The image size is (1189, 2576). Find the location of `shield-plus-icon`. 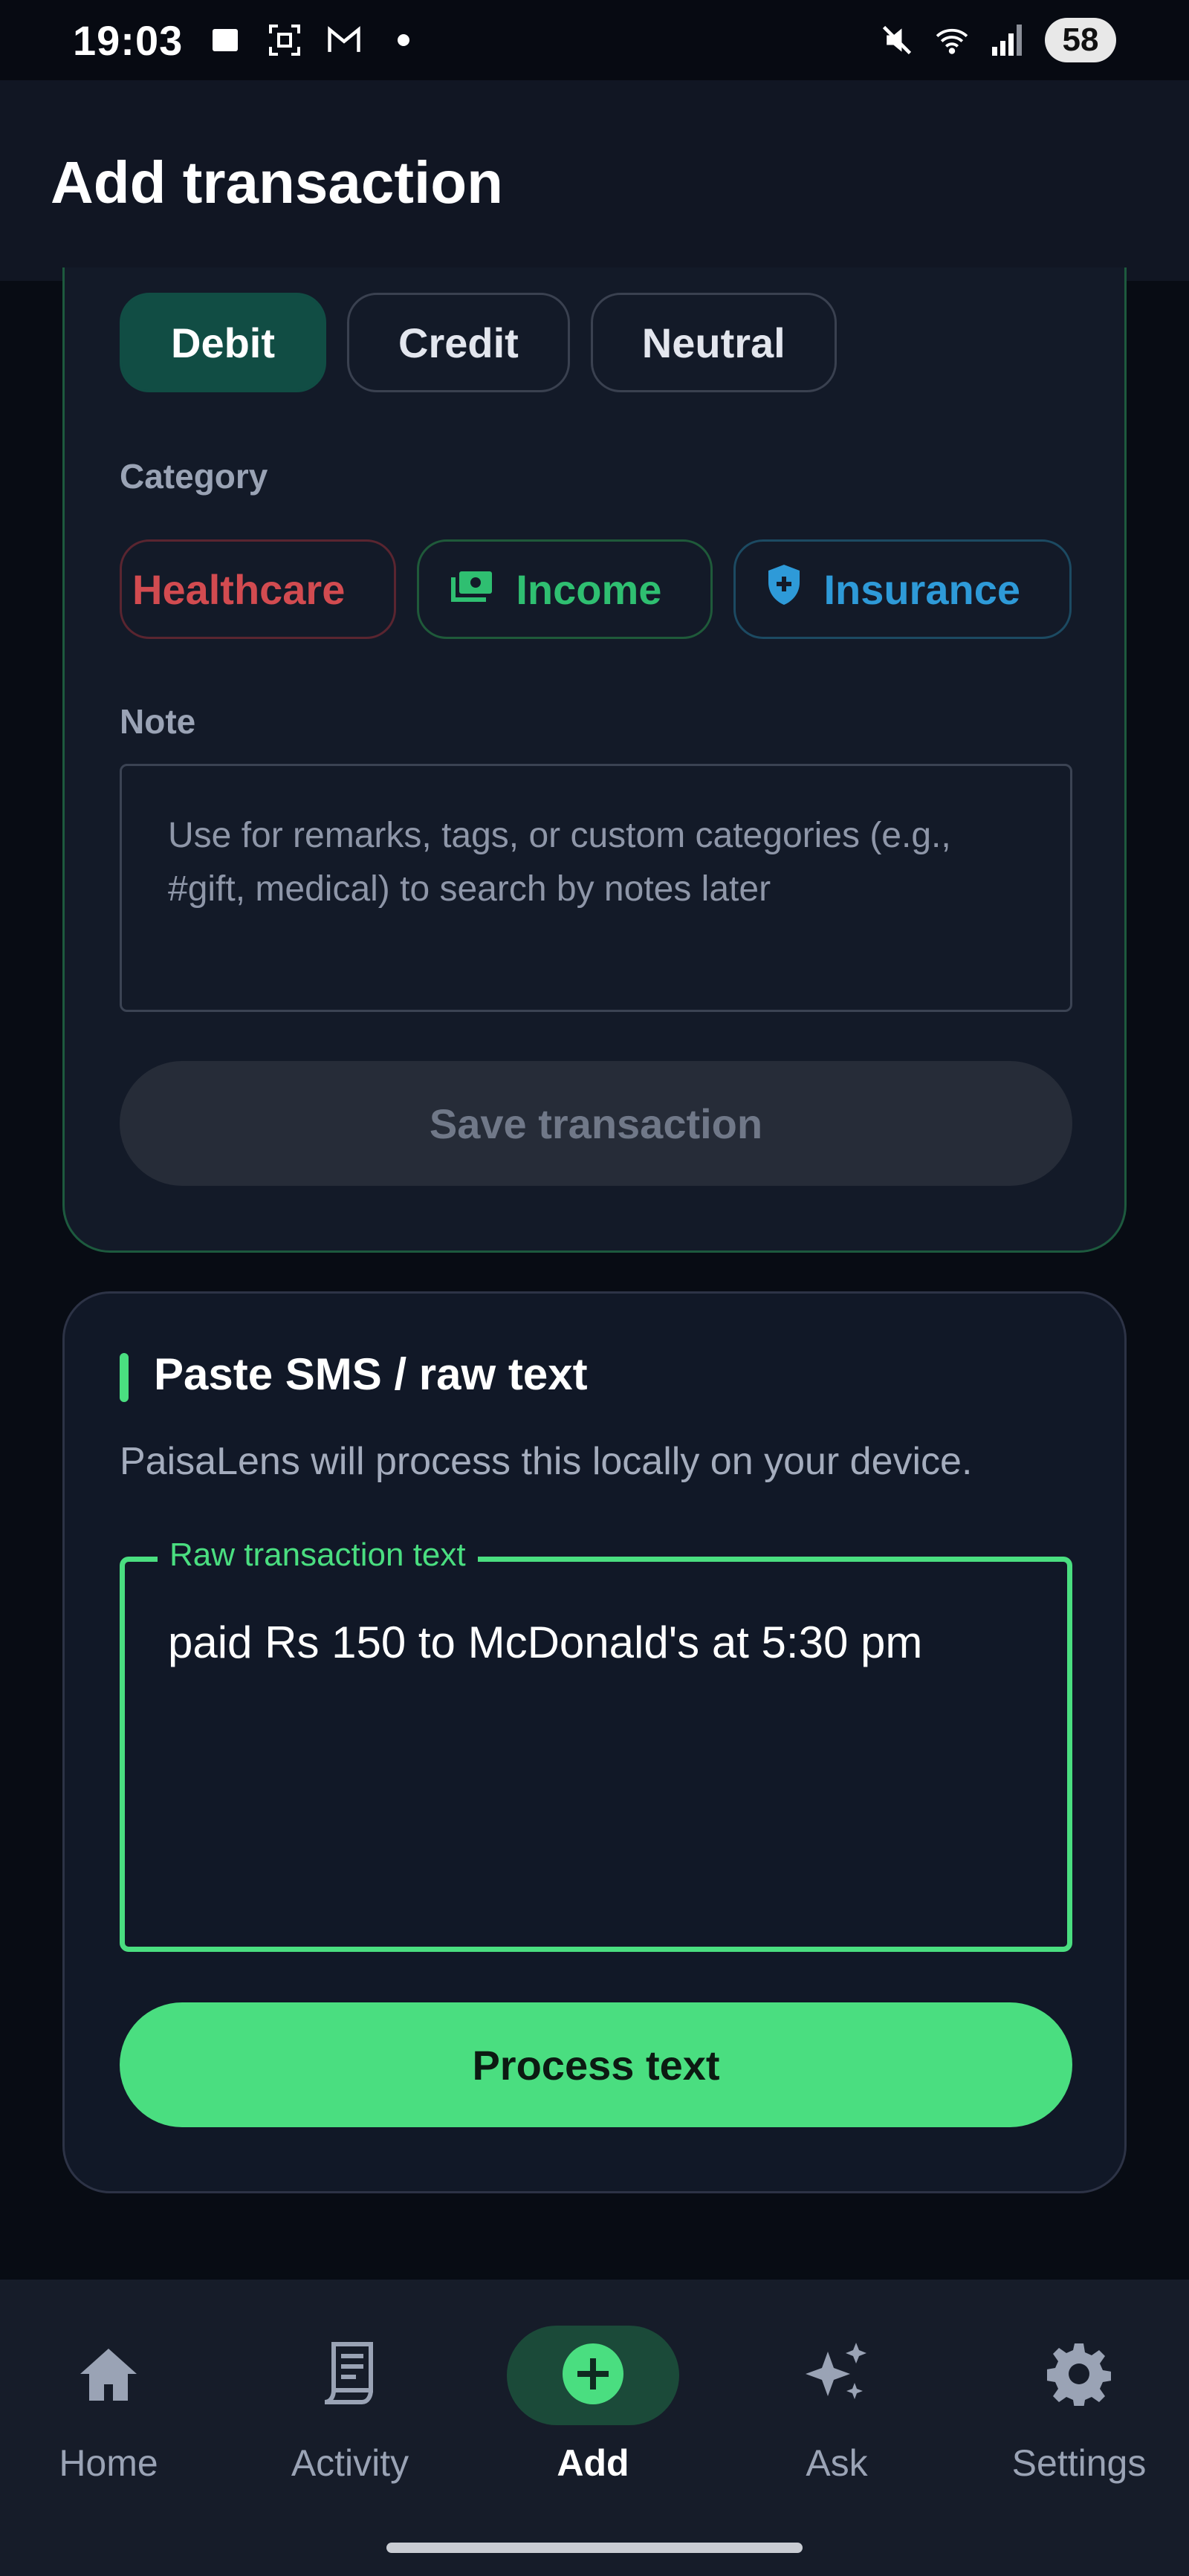

shield-plus-icon is located at coordinates (784, 589).